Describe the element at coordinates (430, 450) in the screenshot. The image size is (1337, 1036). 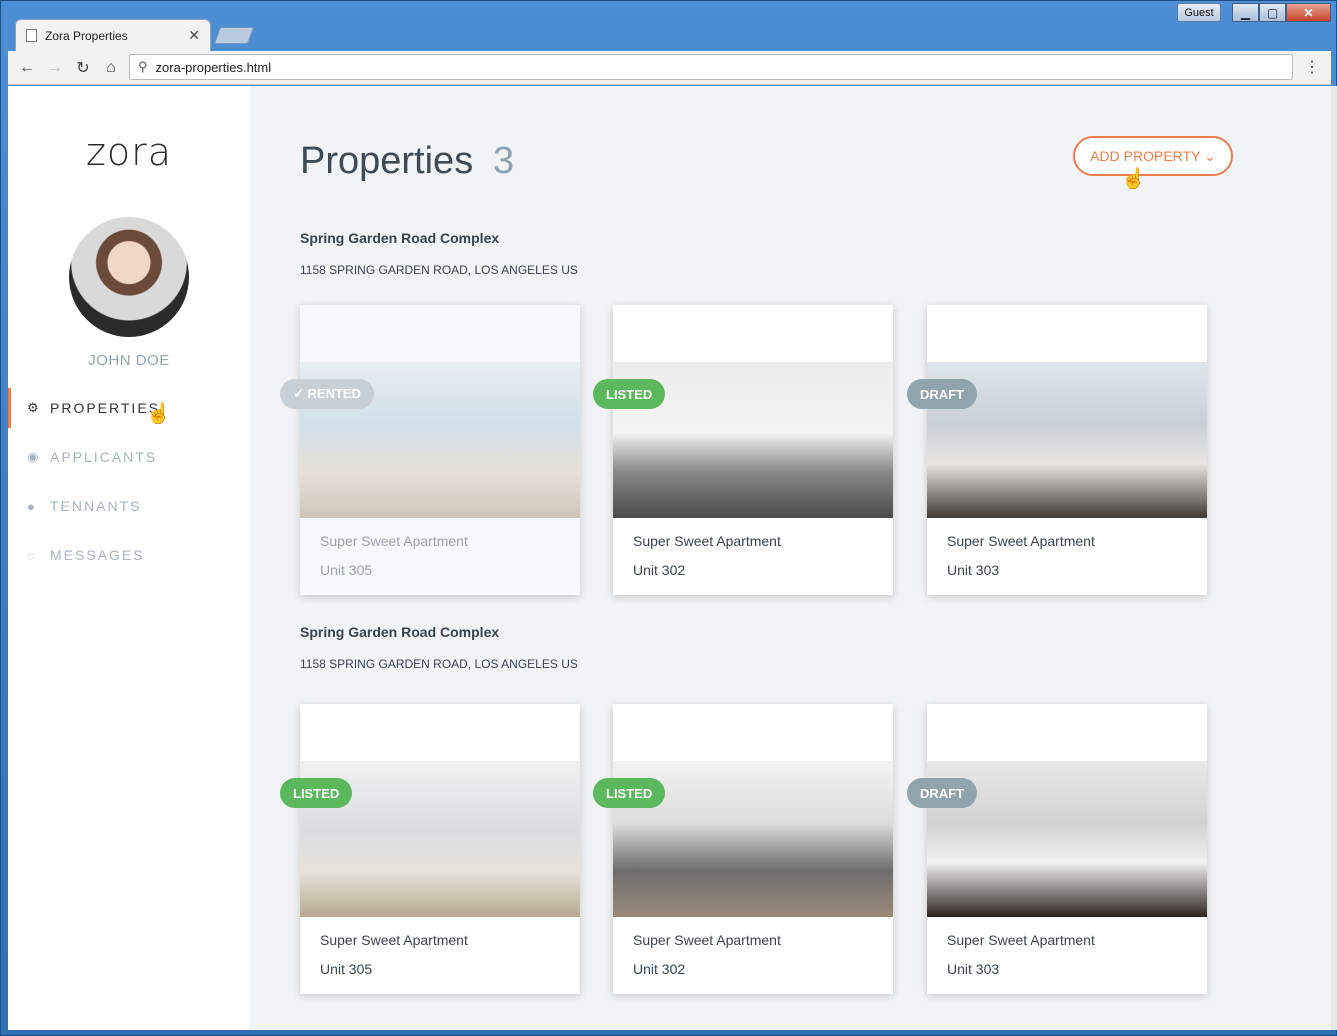
I see `property-card: ✓ RENTED Super Sweet Apartment Unit 305` at that location.